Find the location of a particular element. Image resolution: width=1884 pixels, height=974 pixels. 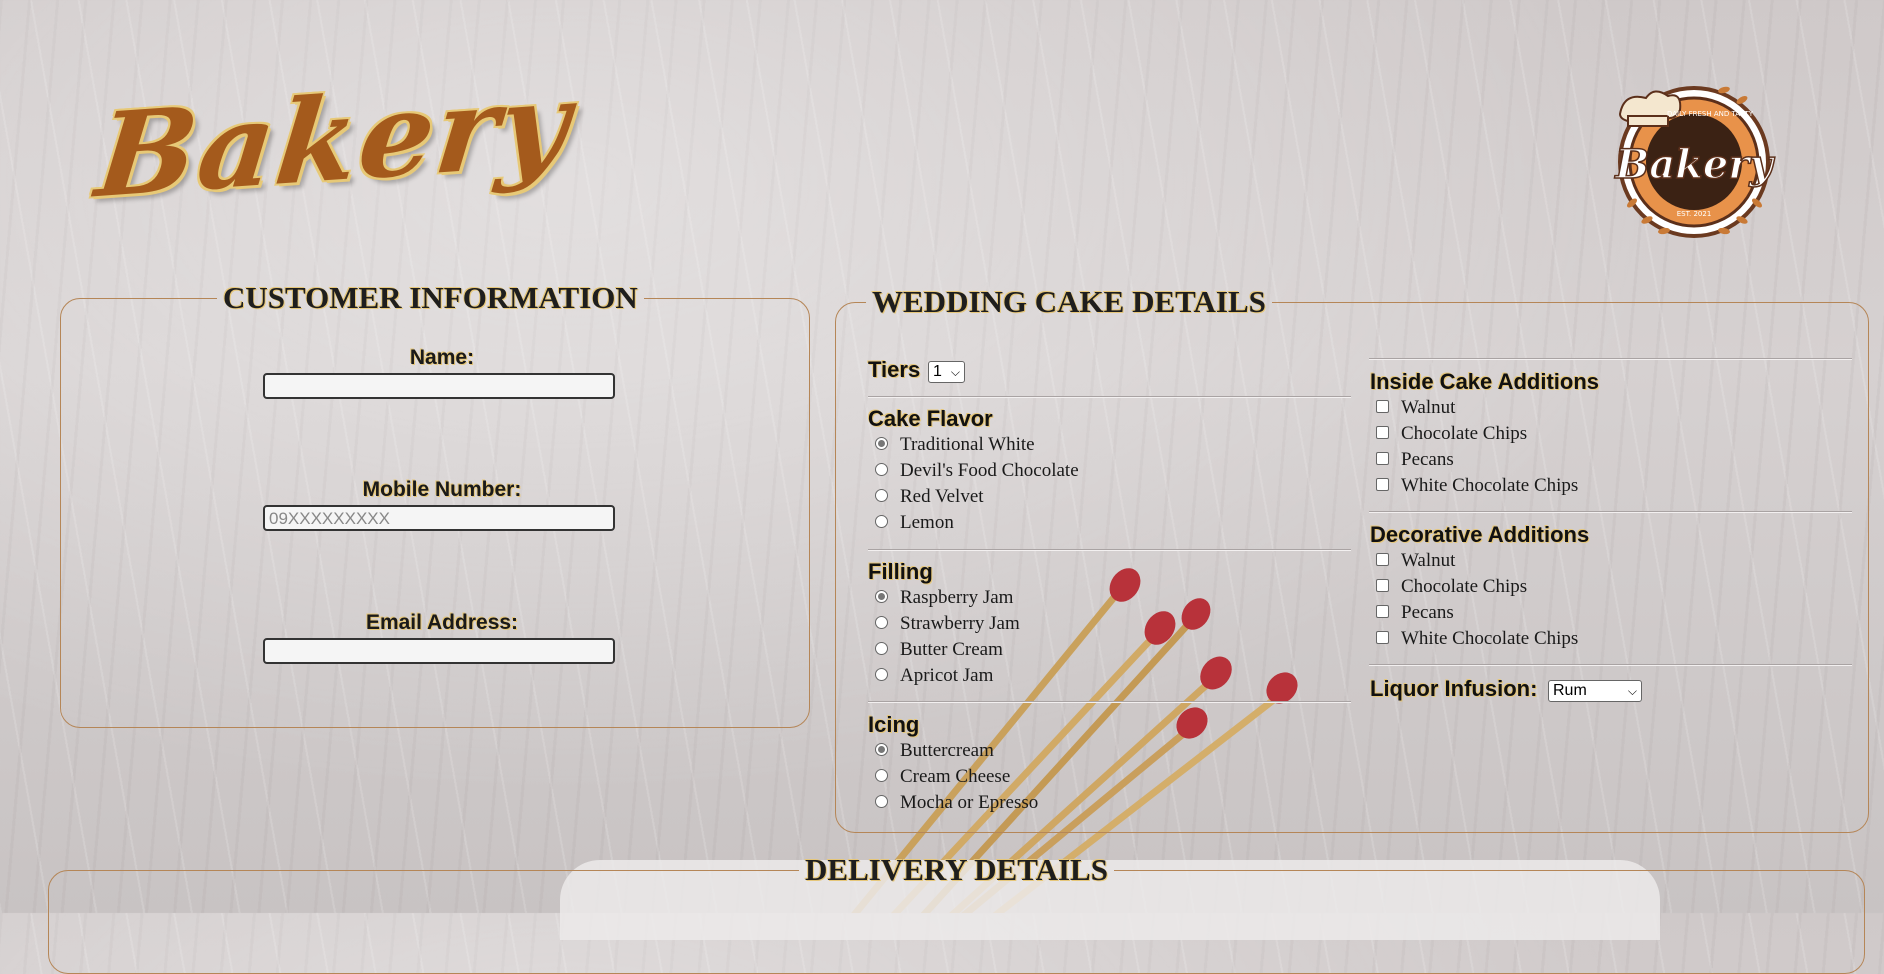

wedding-cake-details-legend: WEDDING CAKE DETAILS is located at coordinates (1069, 301).